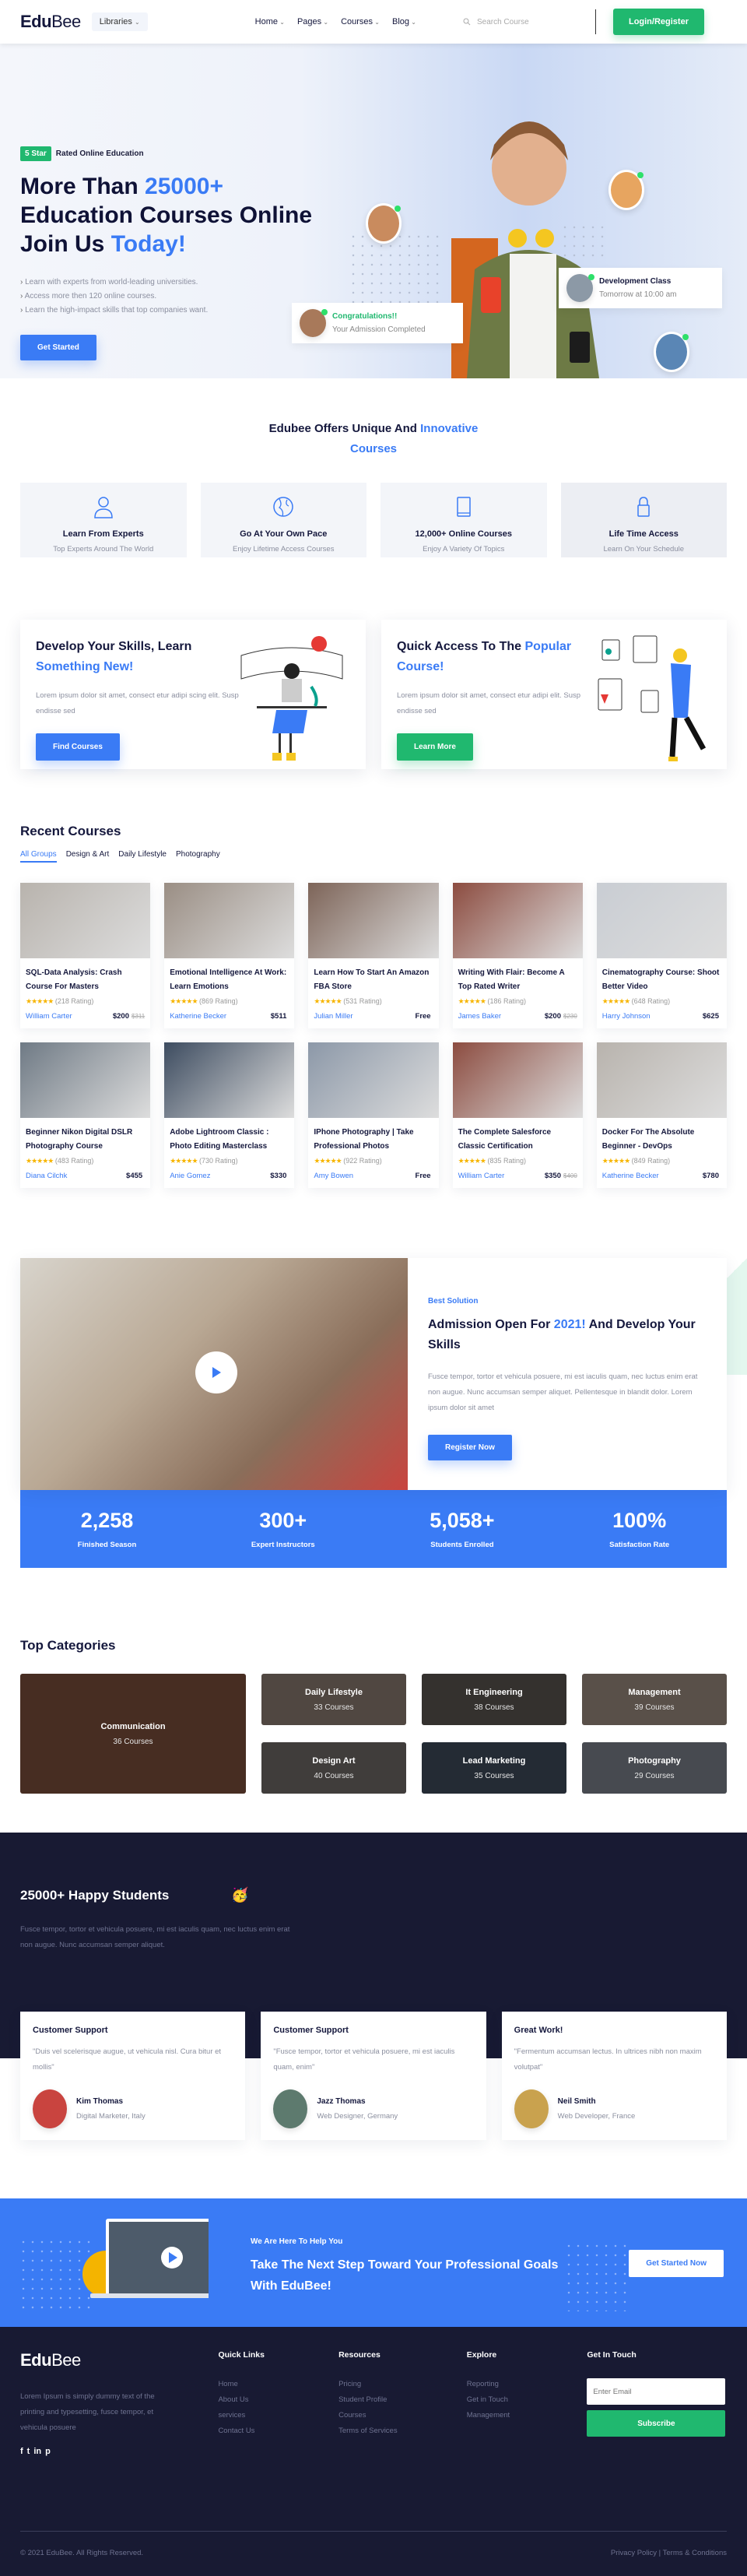 This screenshot has width=747, height=2576. Describe the element at coordinates (216, 1372) in the screenshot. I see `play-video-button` at that location.